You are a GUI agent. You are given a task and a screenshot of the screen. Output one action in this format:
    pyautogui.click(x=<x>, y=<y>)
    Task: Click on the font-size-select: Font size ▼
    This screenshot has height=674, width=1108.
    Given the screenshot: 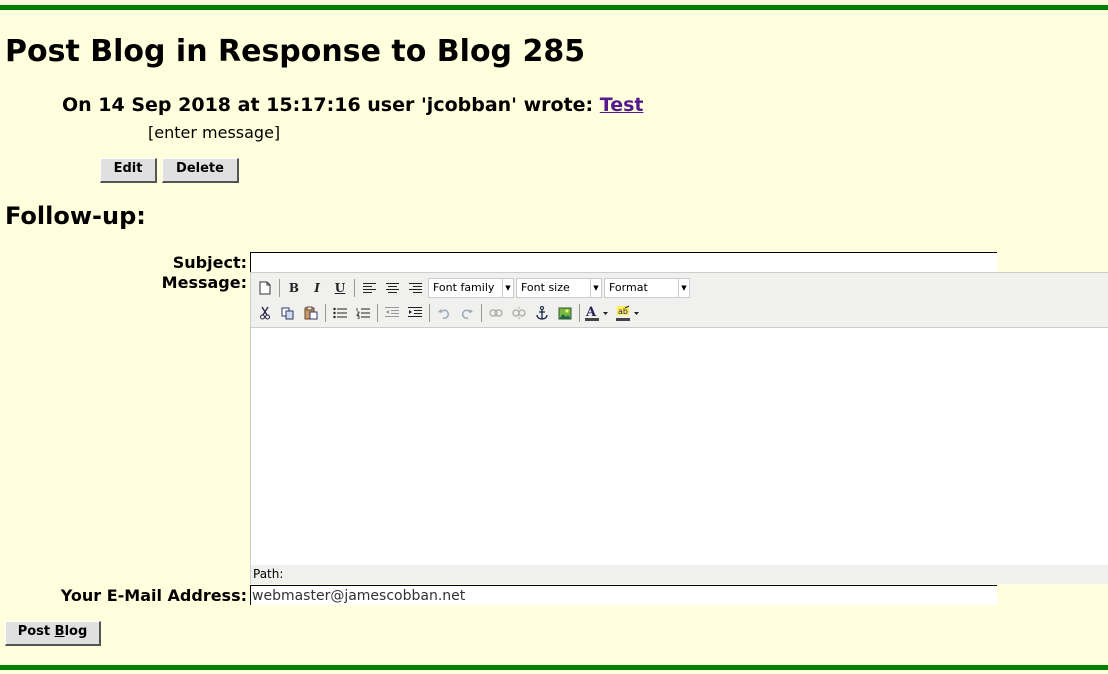 What is the action you would take?
    pyautogui.click(x=559, y=288)
    